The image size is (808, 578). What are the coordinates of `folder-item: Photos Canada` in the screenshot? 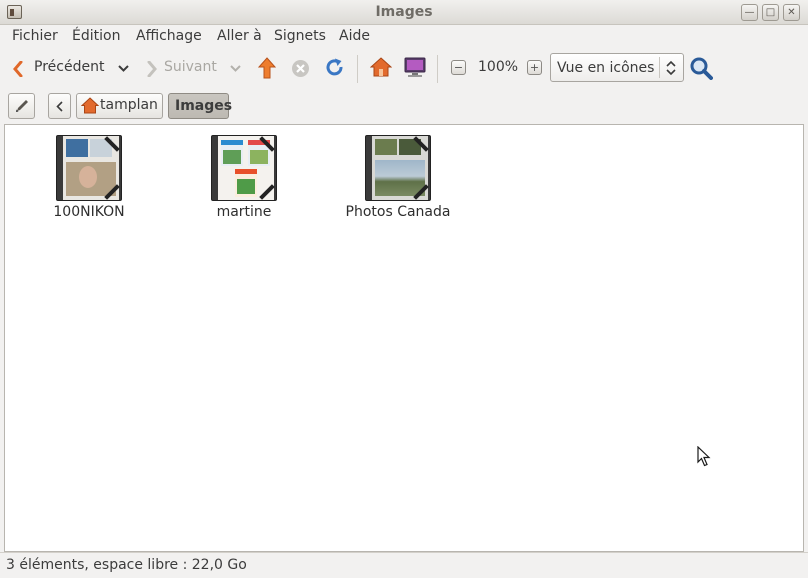 It's located at (398, 177).